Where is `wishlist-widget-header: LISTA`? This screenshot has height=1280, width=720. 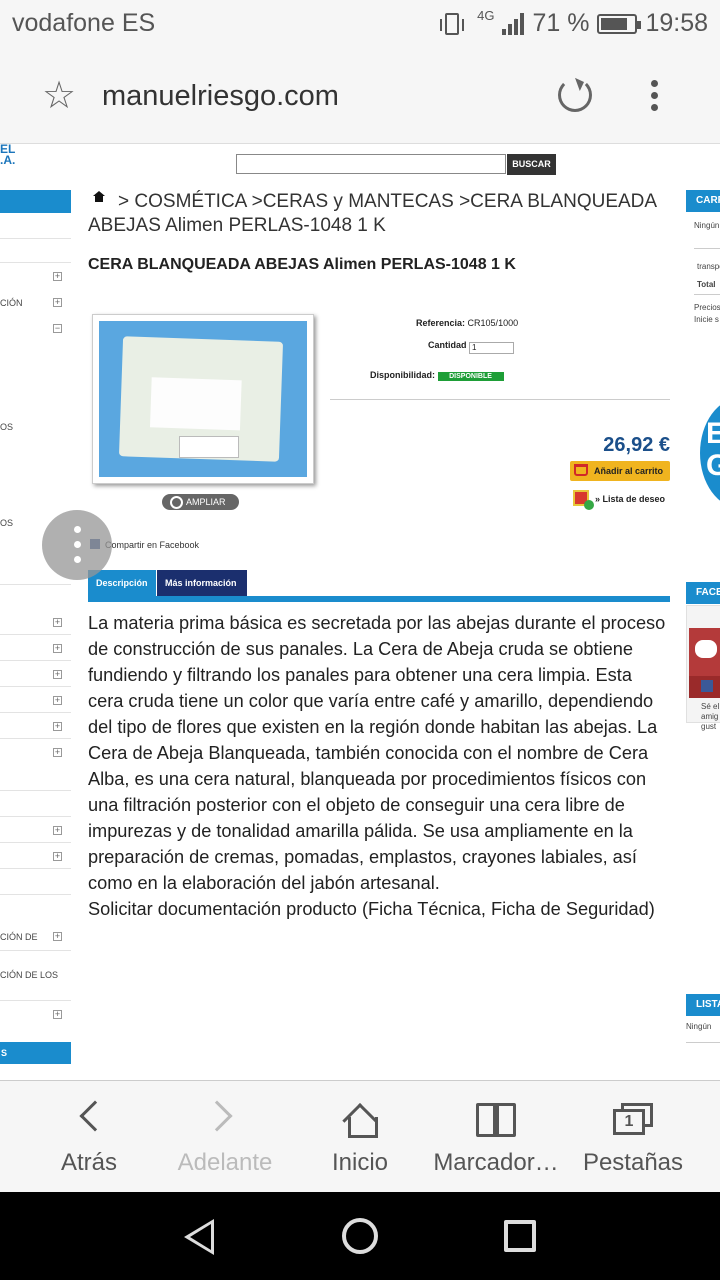 wishlist-widget-header: LISTA is located at coordinates (703, 1005).